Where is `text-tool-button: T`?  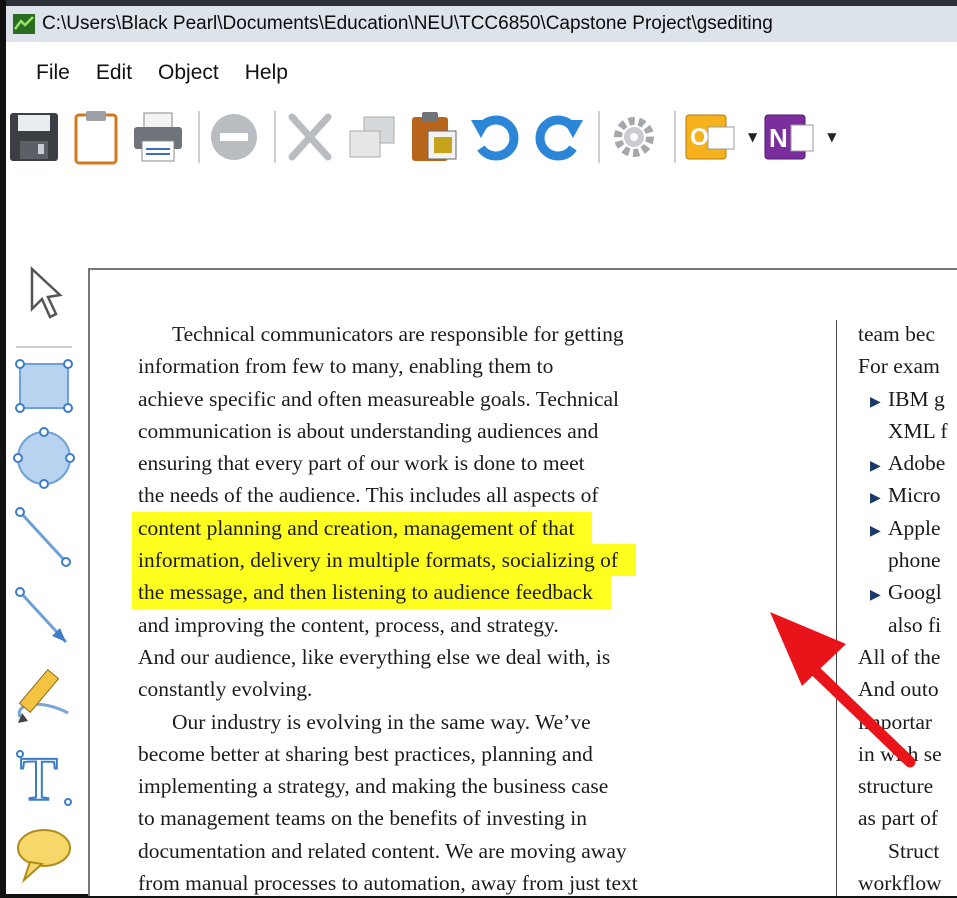
text-tool-button: T is located at coordinates (44, 778).